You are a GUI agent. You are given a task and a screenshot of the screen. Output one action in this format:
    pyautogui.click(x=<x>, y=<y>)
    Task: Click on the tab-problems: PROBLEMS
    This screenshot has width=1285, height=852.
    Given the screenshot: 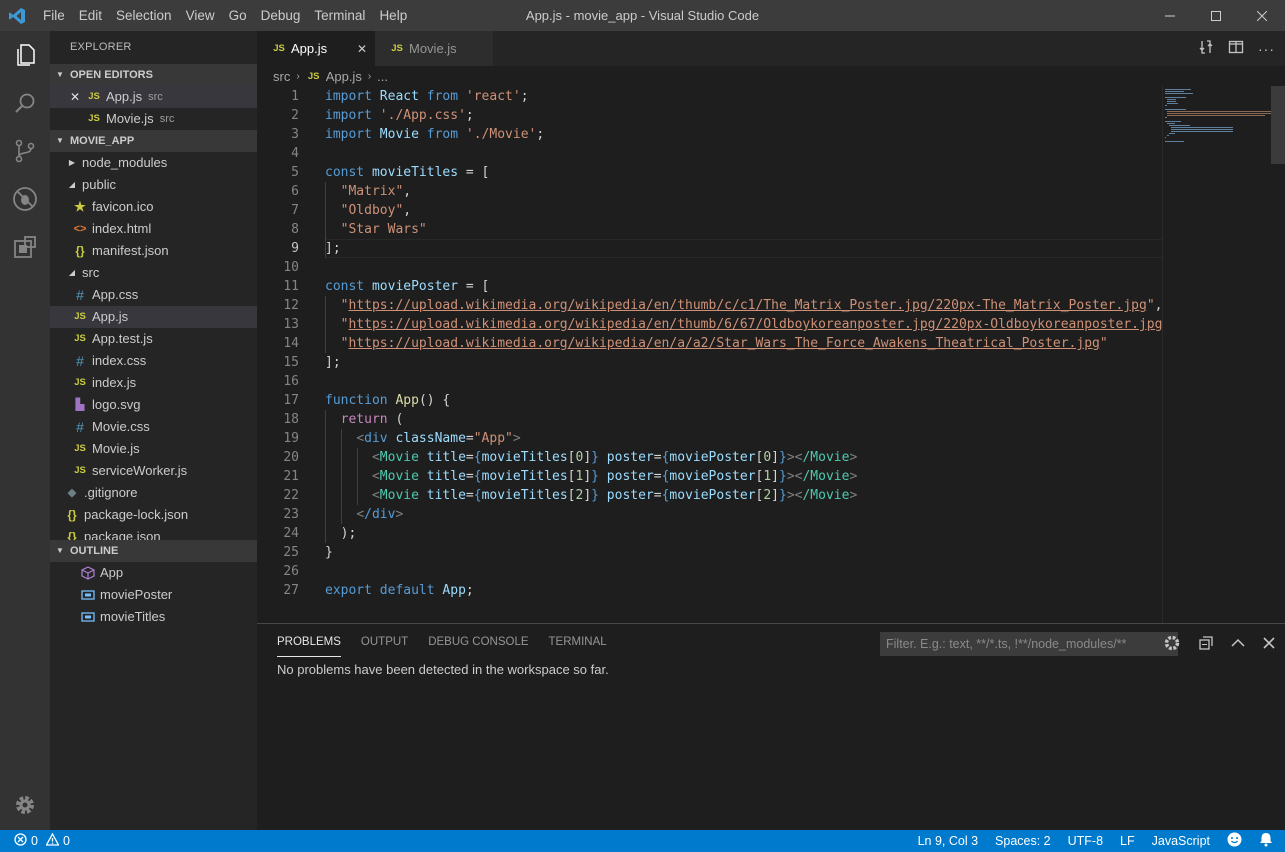 What is the action you would take?
    pyautogui.click(x=309, y=646)
    